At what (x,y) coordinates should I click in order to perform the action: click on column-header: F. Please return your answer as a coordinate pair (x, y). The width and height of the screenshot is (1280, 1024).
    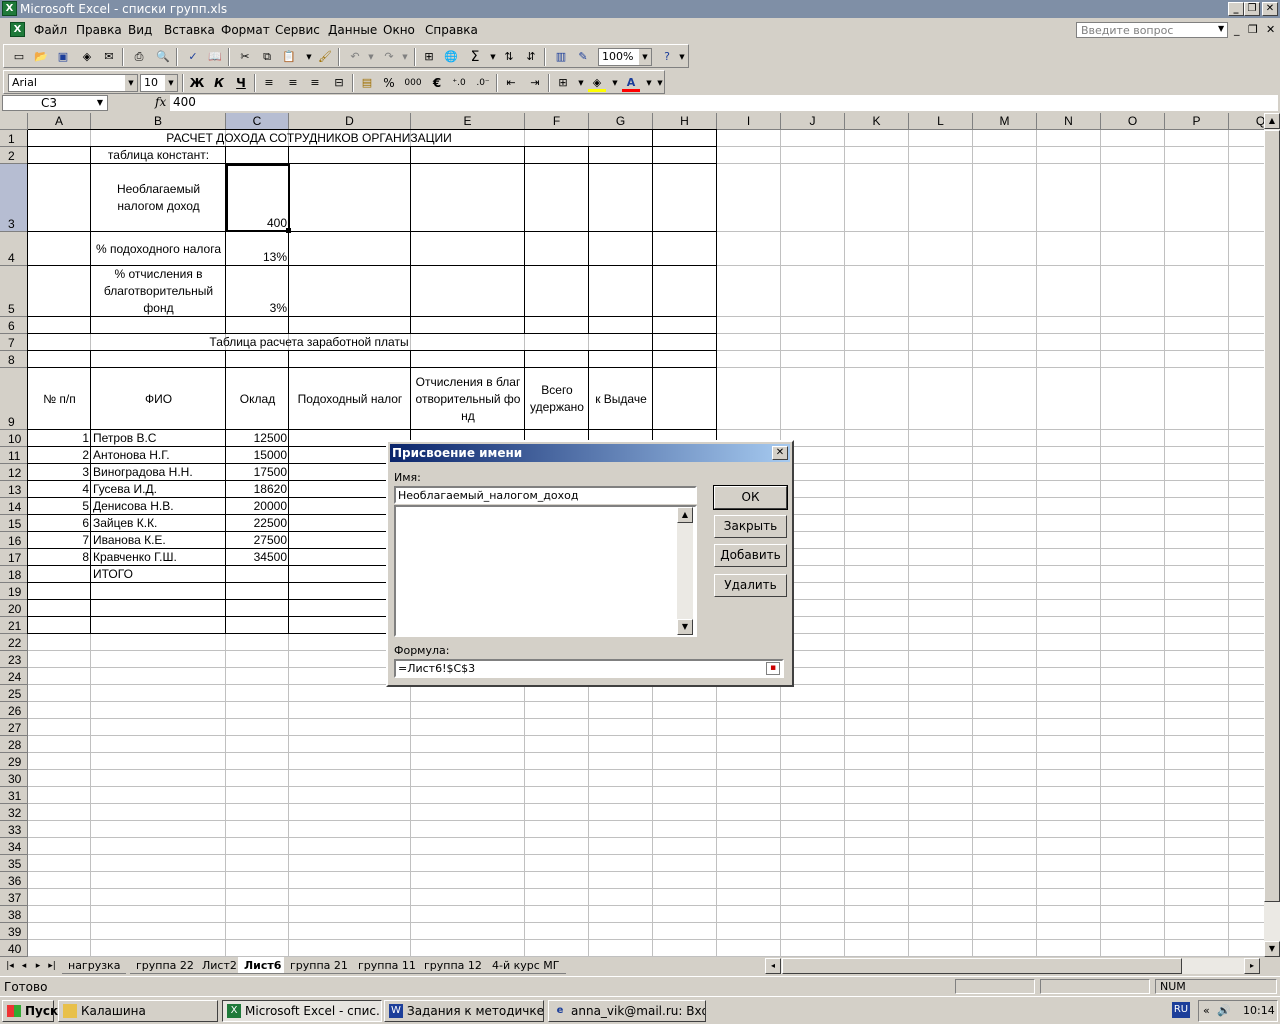
    Looking at the image, I should click on (557, 121).